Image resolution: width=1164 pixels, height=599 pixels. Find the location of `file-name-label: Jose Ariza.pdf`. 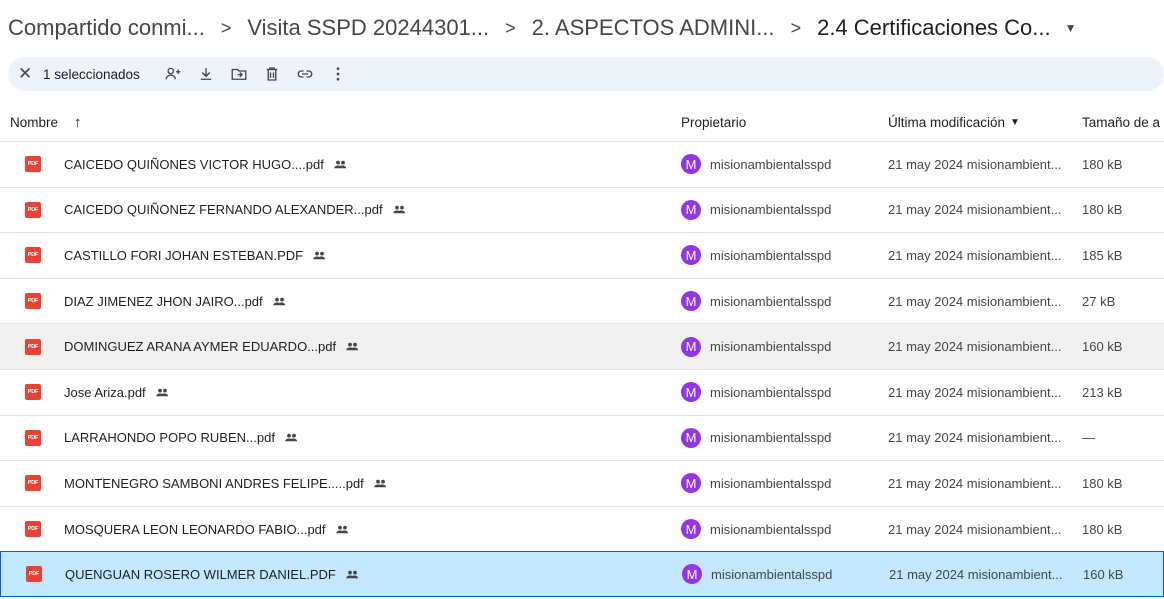

file-name-label: Jose Ariza.pdf is located at coordinates (105, 392).